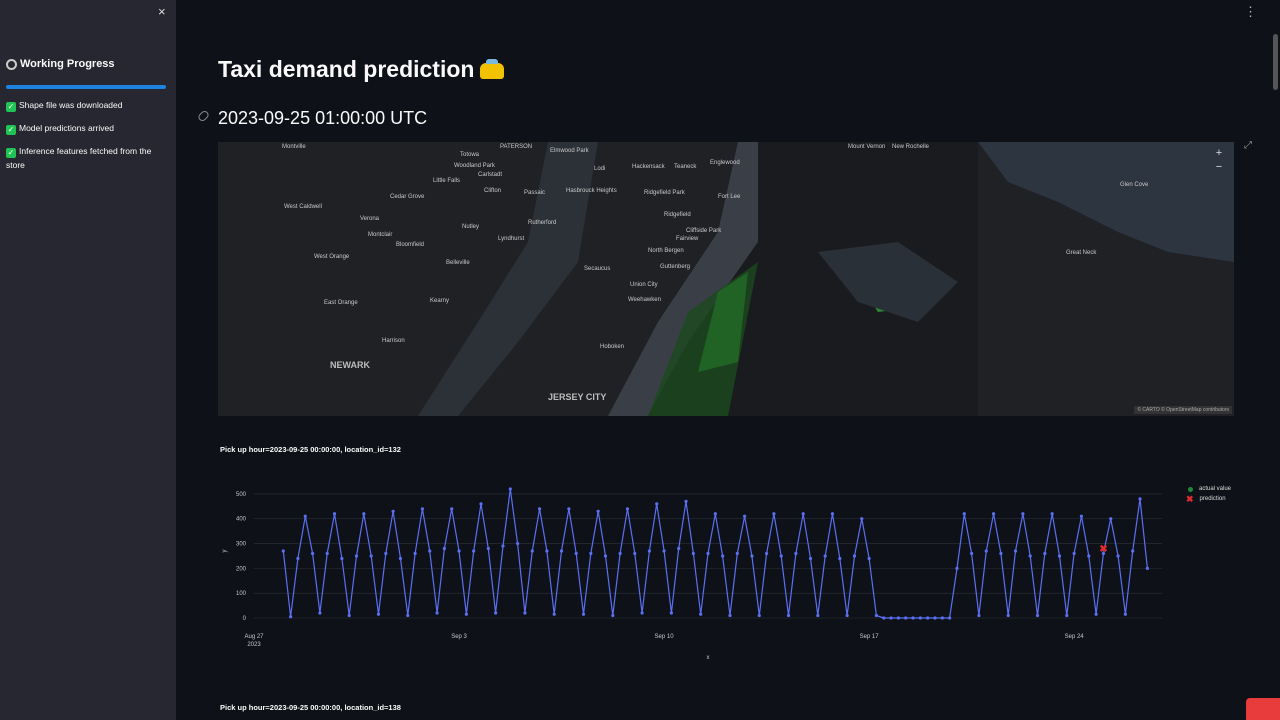 The image size is (1280, 720). What do you see at coordinates (440, 301) in the screenshot?
I see `map-place-label: Kearny` at bounding box center [440, 301].